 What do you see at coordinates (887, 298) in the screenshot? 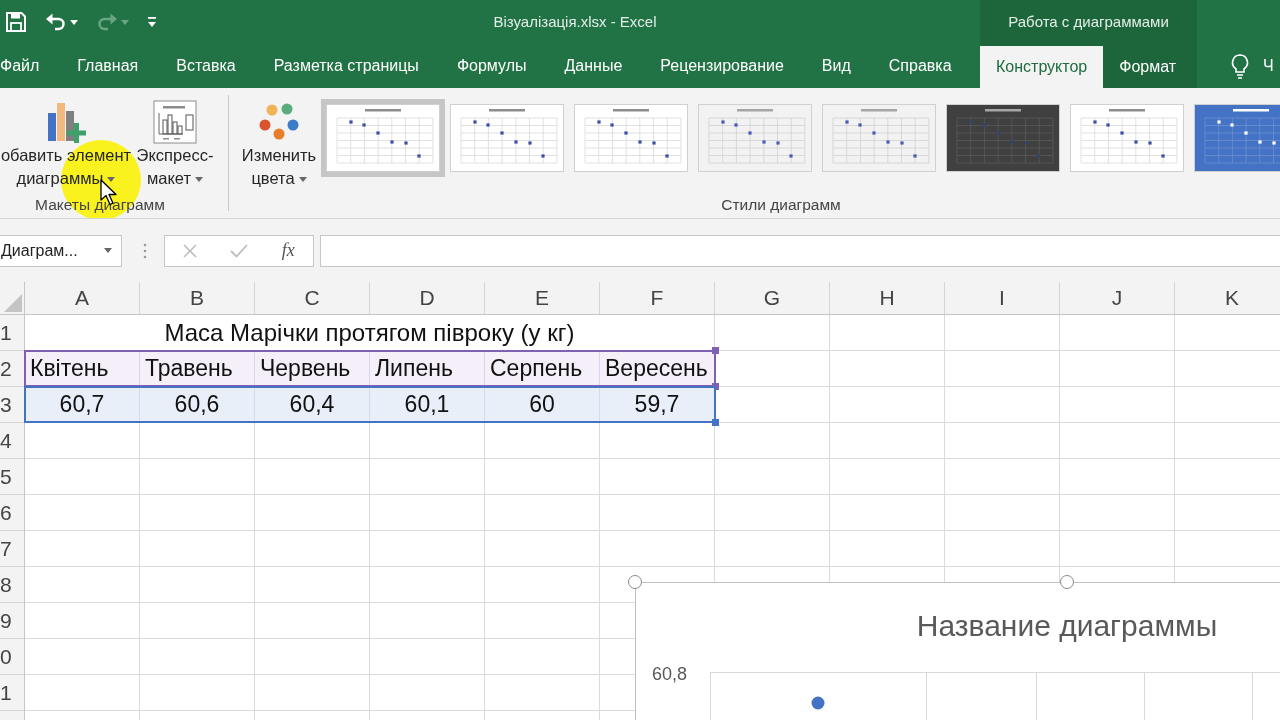
I see `column-header: H` at bounding box center [887, 298].